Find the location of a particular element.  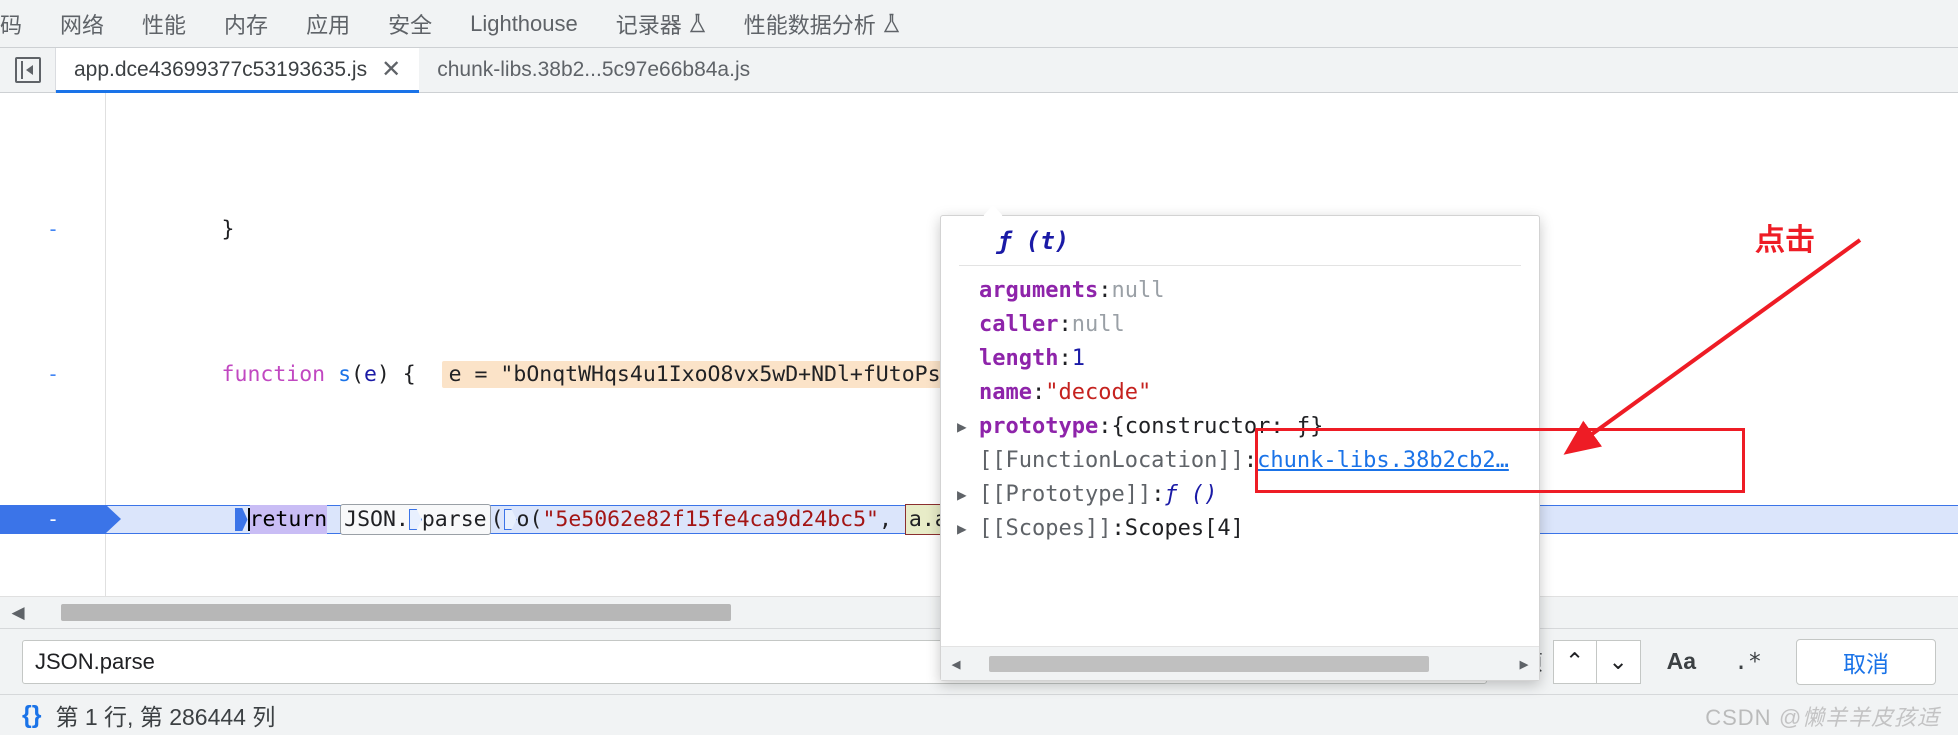

devtools-tab-label: 内存 is located at coordinates (246, 25).